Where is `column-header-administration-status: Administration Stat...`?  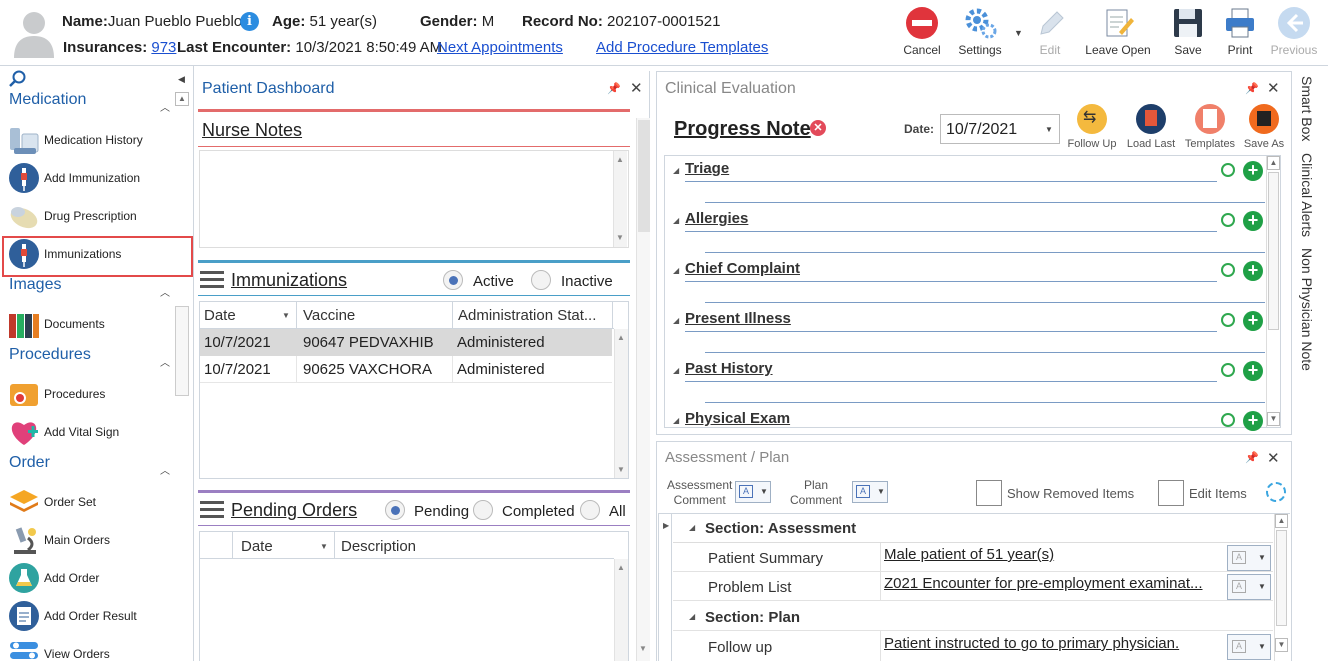
column-header-administration-status: Administration Stat... is located at coordinates (527, 315).